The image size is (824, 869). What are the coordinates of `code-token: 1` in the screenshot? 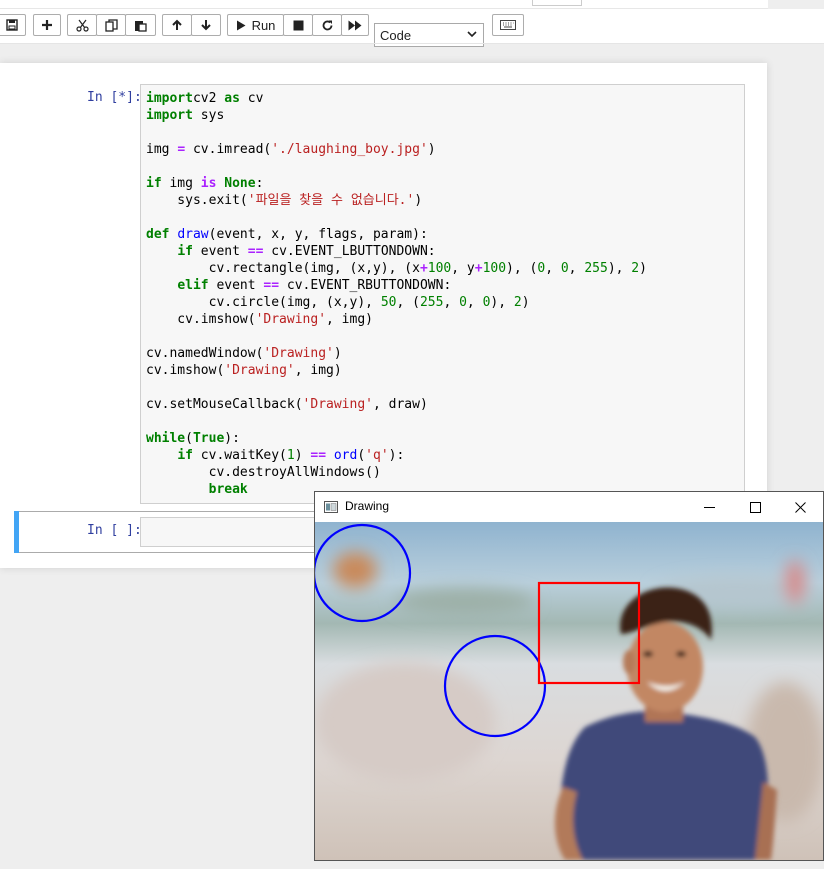 It's located at (290, 455).